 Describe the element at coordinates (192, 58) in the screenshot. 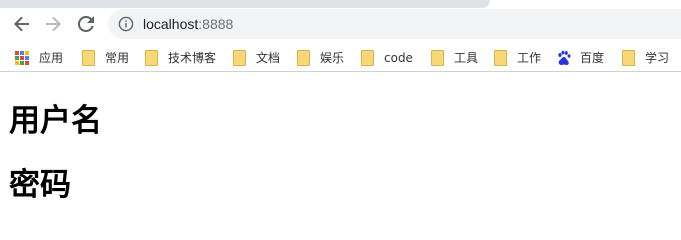

I see `bookmark-label: 技术博客` at that location.